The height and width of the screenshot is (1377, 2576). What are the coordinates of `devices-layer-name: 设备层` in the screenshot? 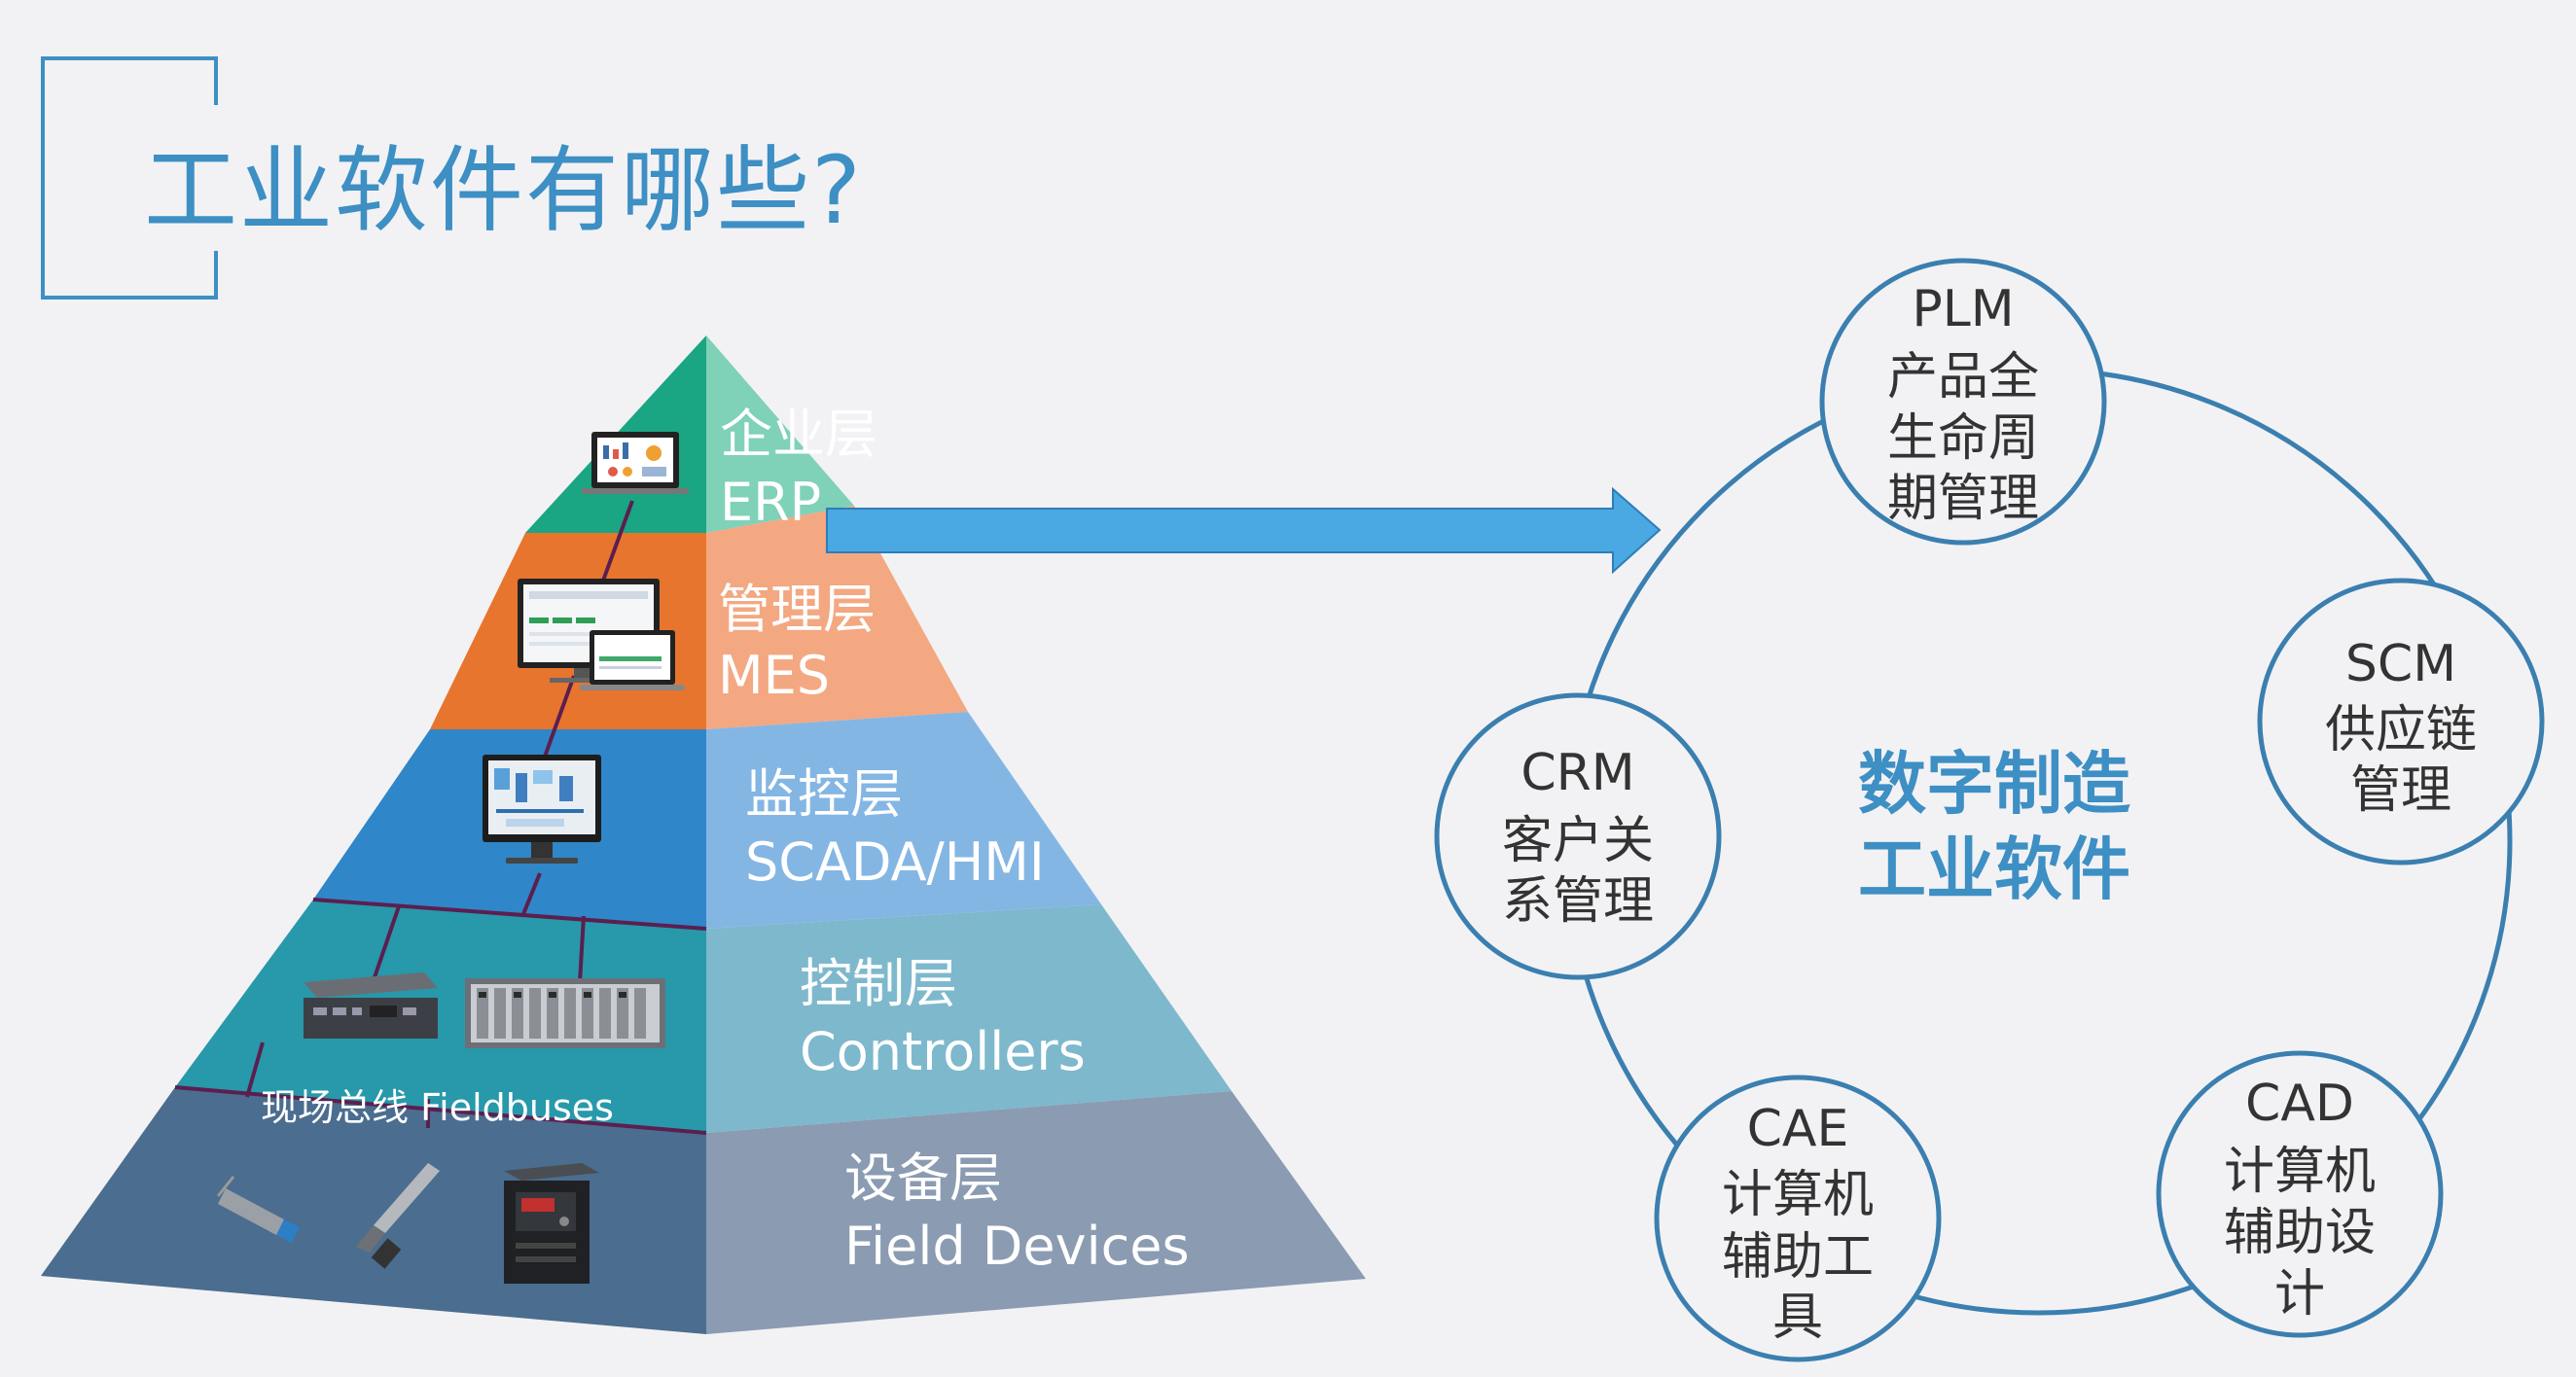 It's located at (923, 1178).